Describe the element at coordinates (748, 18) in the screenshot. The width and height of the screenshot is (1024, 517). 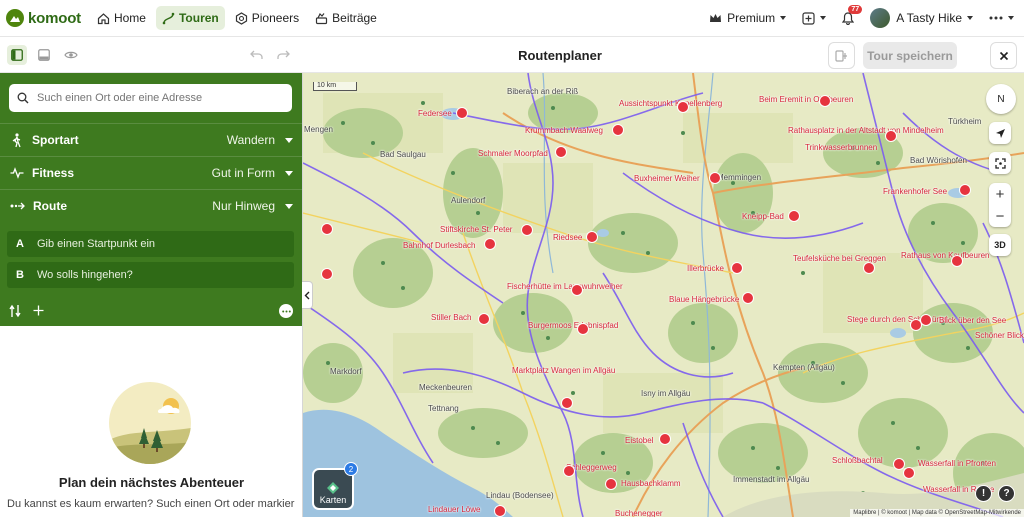
I see `premium-menu: Premium` at that location.